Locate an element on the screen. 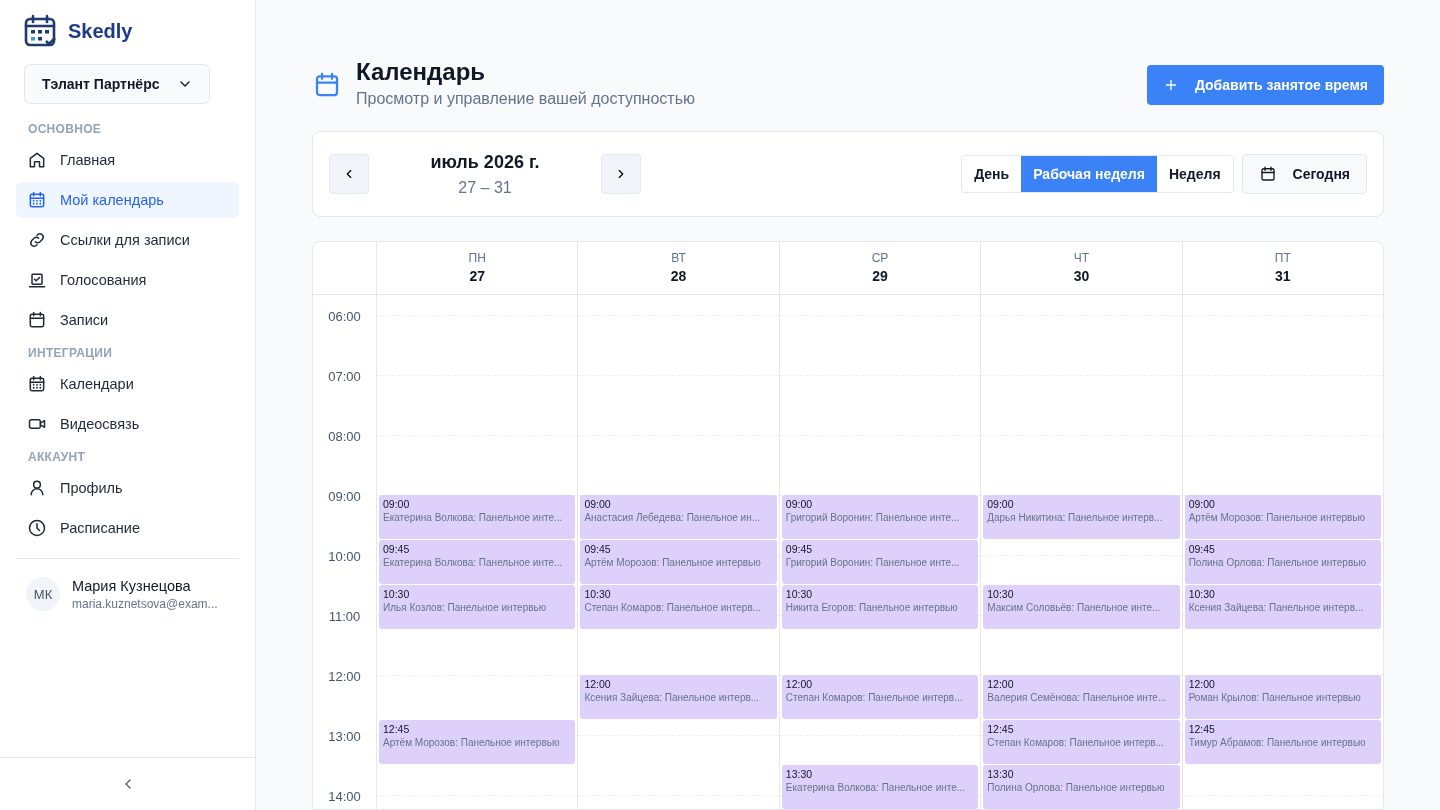  event-card: 12:45 Тимур Абрамов: Панельное интервью is located at coordinates (1283, 742).